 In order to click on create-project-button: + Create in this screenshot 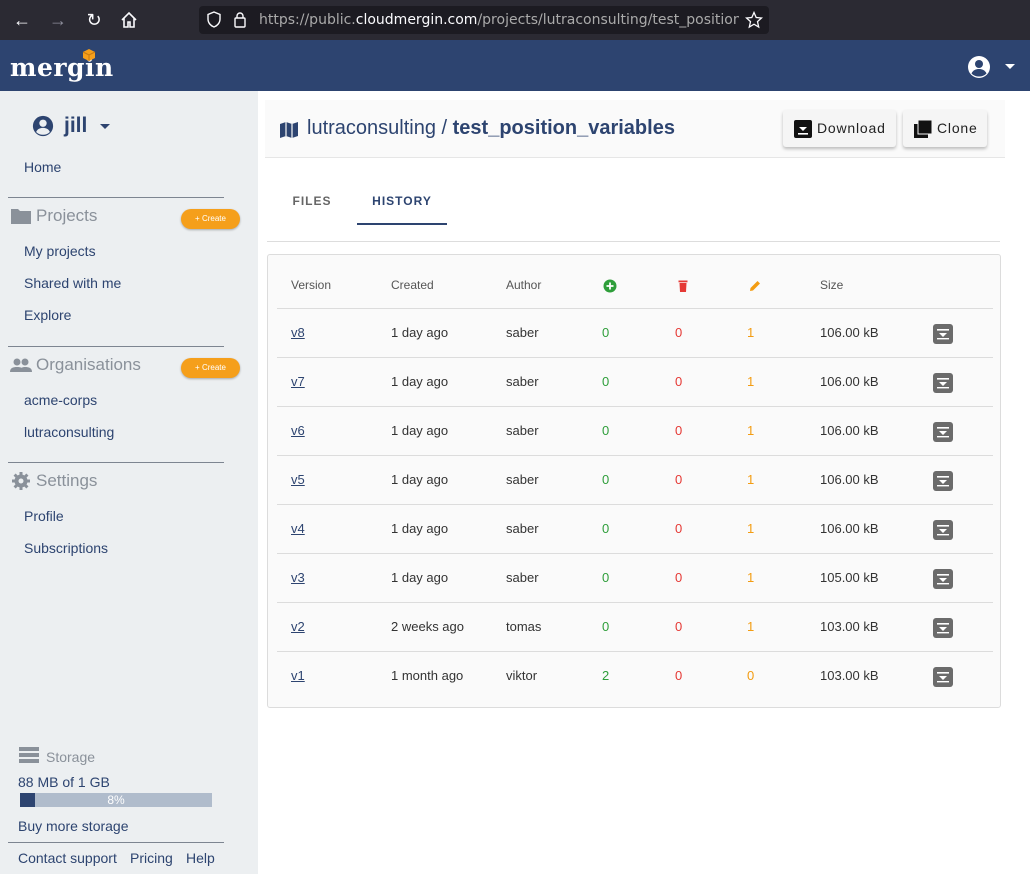, I will do `click(210, 219)`.